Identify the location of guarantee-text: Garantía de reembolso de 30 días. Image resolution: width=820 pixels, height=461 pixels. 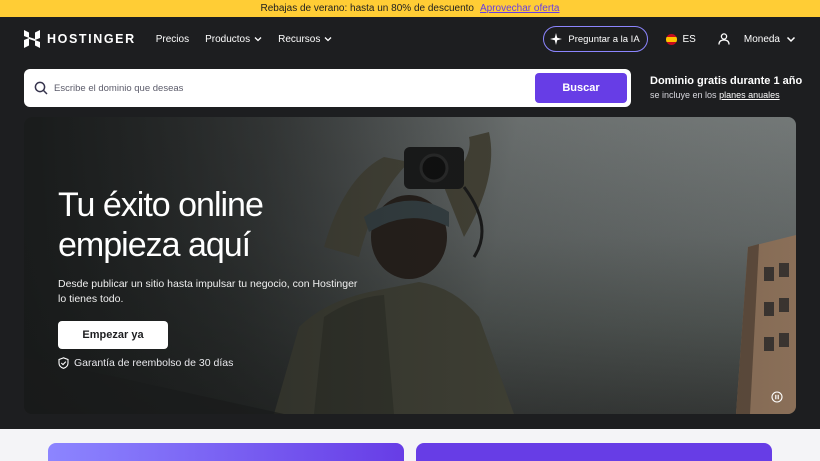
(154, 363).